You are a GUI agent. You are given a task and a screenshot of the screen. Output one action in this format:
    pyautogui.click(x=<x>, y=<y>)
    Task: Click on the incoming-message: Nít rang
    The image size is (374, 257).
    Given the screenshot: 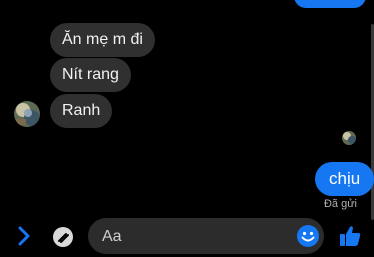 What is the action you would take?
    pyautogui.click(x=90, y=75)
    